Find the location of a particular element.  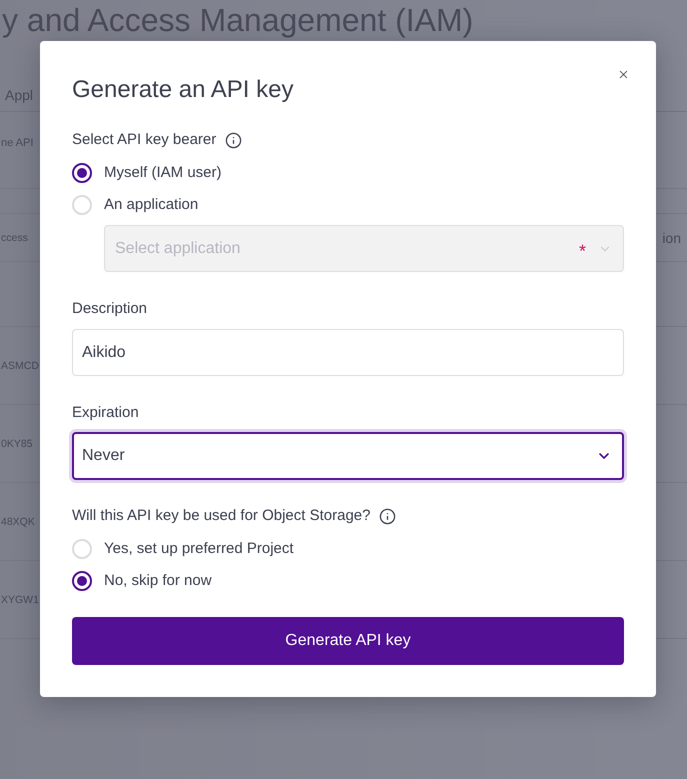

radio-option: Yes, set up preferred Project is located at coordinates (183, 549).